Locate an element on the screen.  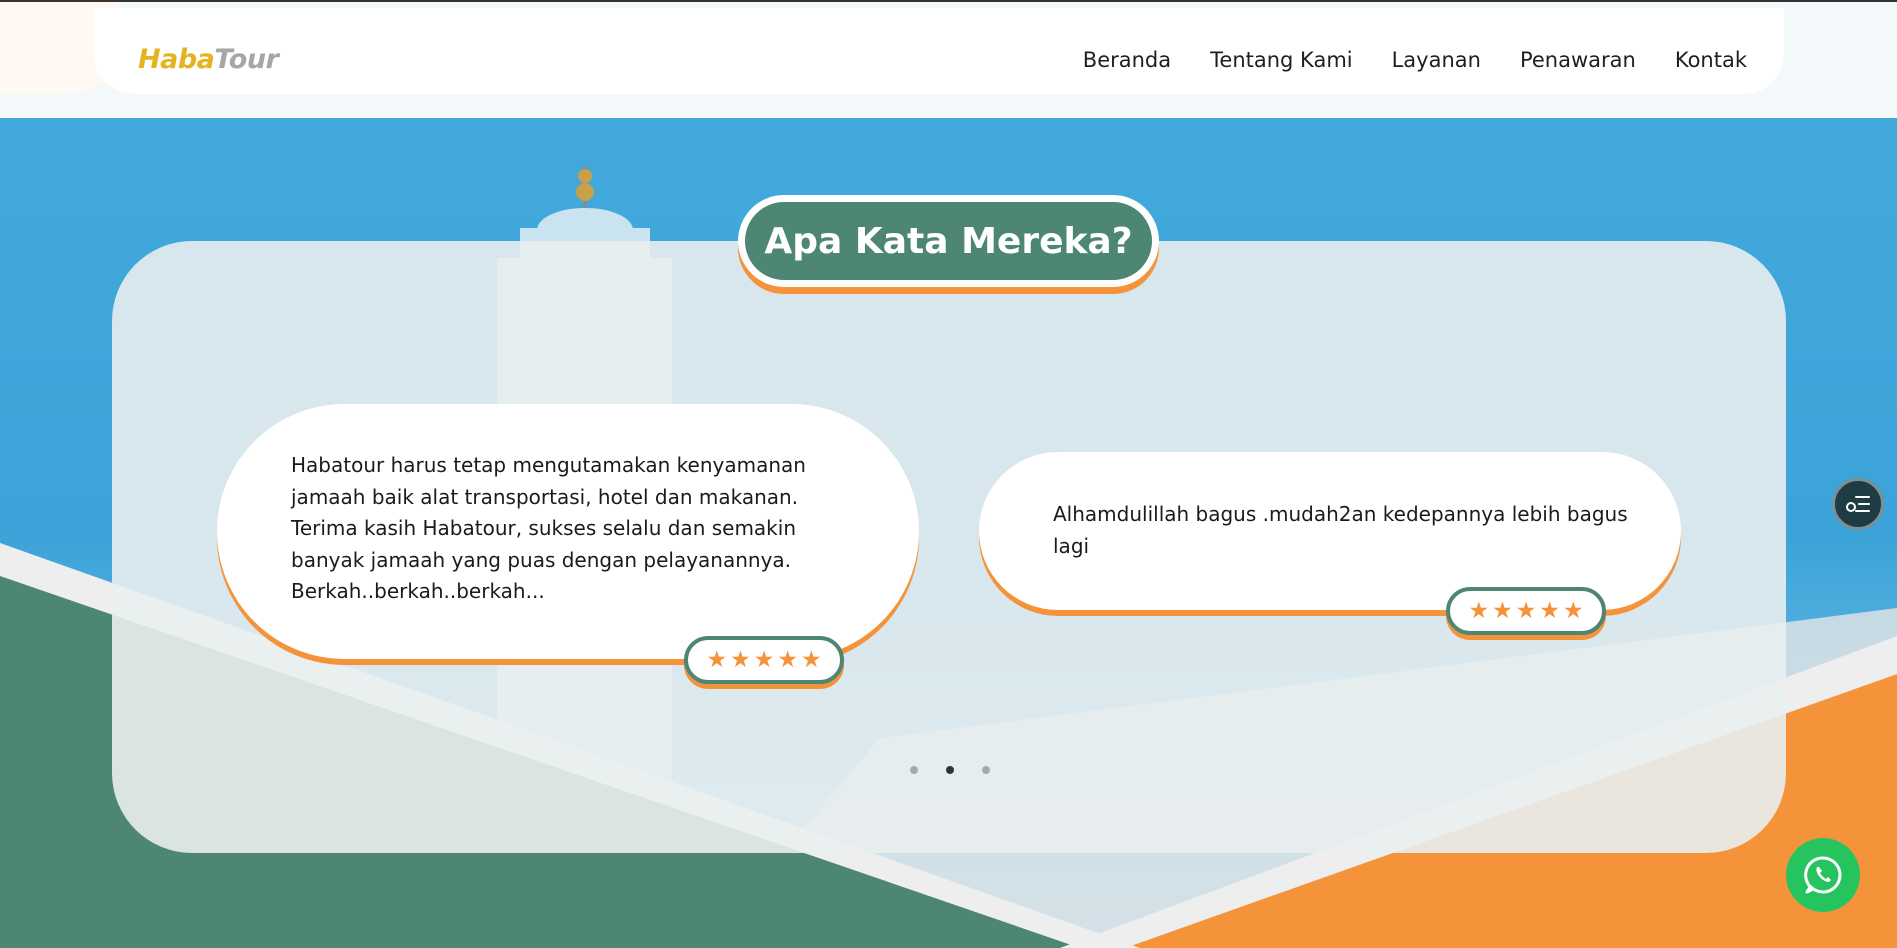
carousel-pagination is located at coordinates (950, 770).